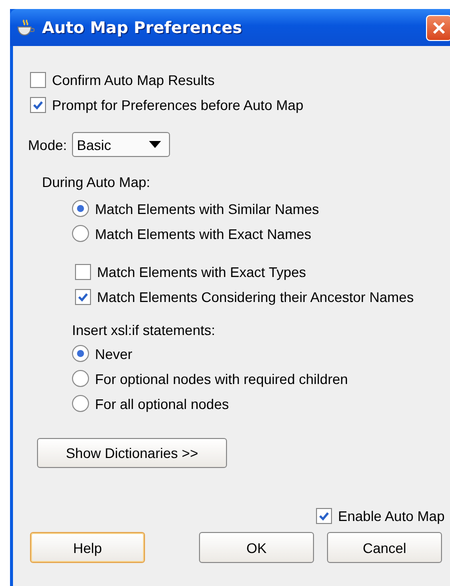  What do you see at coordinates (97, 182) in the screenshot?
I see `section-heading: During Auto Map:` at bounding box center [97, 182].